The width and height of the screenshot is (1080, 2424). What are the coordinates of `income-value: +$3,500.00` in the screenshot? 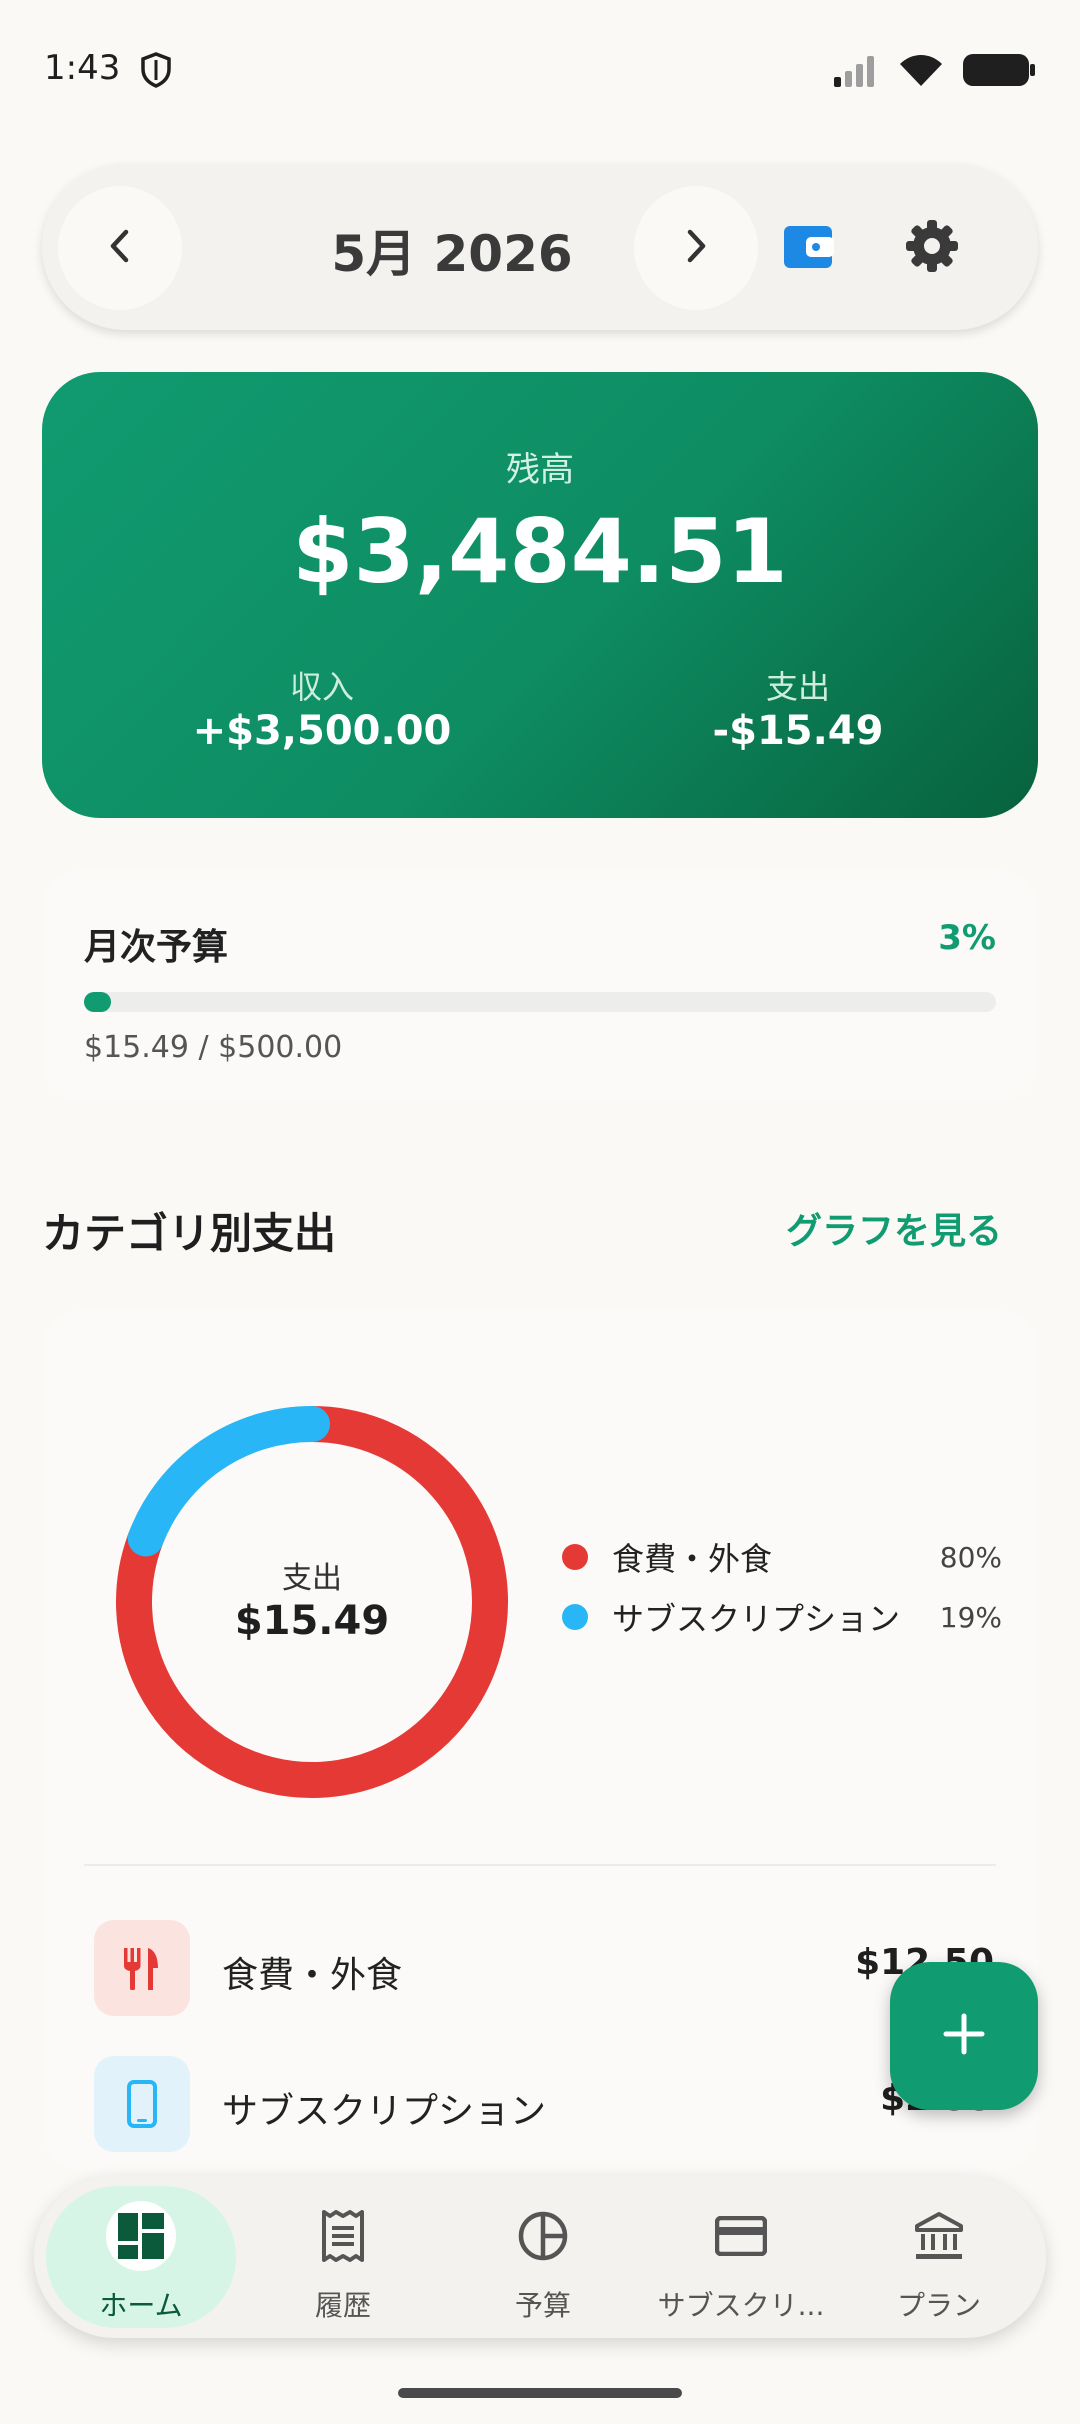 It's located at (322, 731).